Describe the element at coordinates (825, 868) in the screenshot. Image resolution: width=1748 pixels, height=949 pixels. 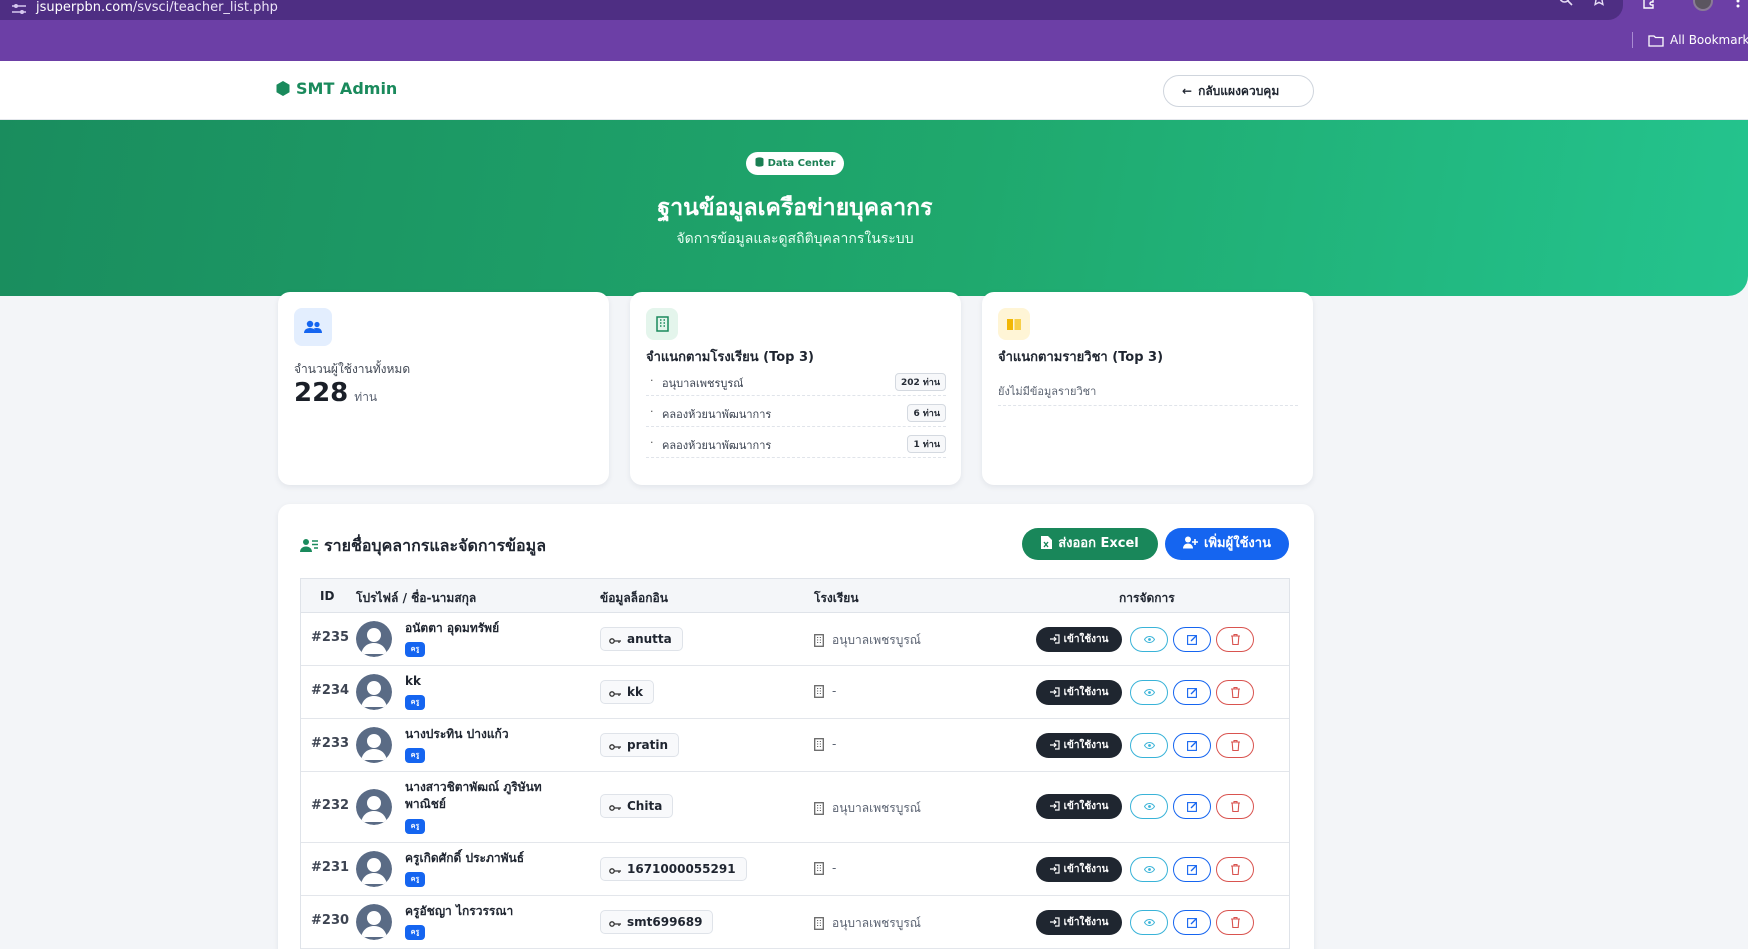
I see `school-cell: -` at that location.